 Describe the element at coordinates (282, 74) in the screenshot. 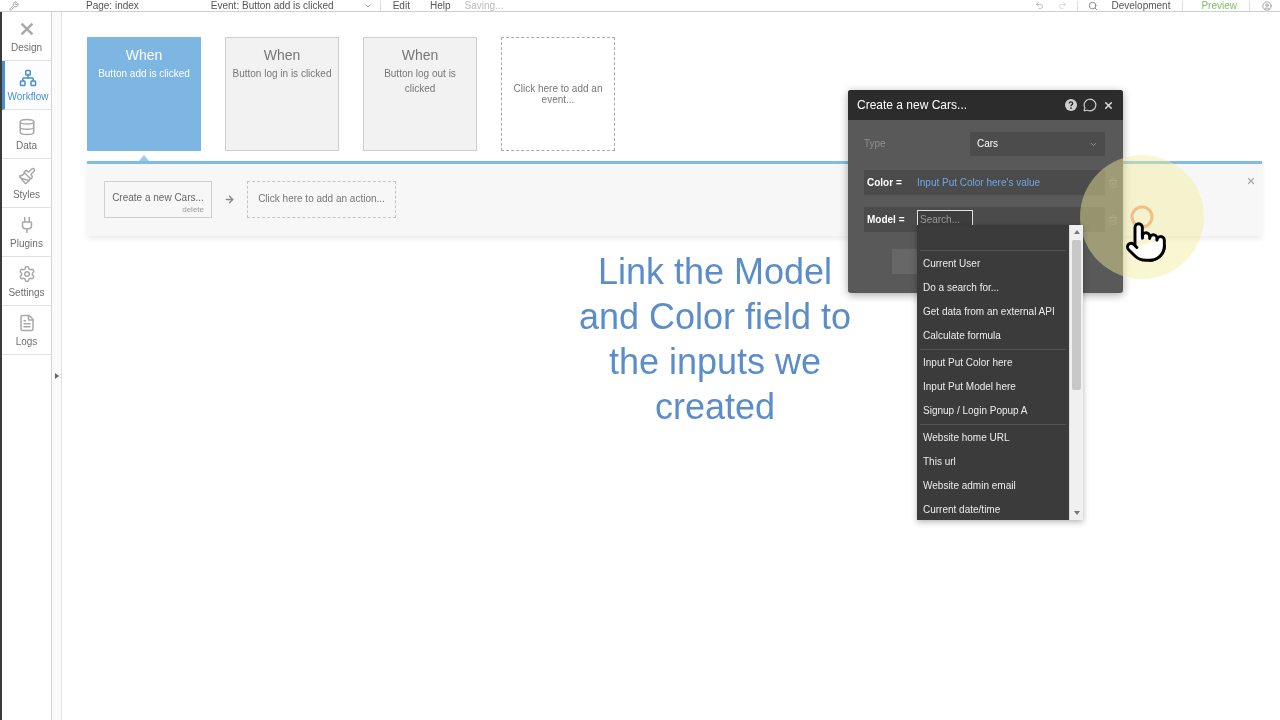

I see `event-description: Button log in is clicked` at that location.